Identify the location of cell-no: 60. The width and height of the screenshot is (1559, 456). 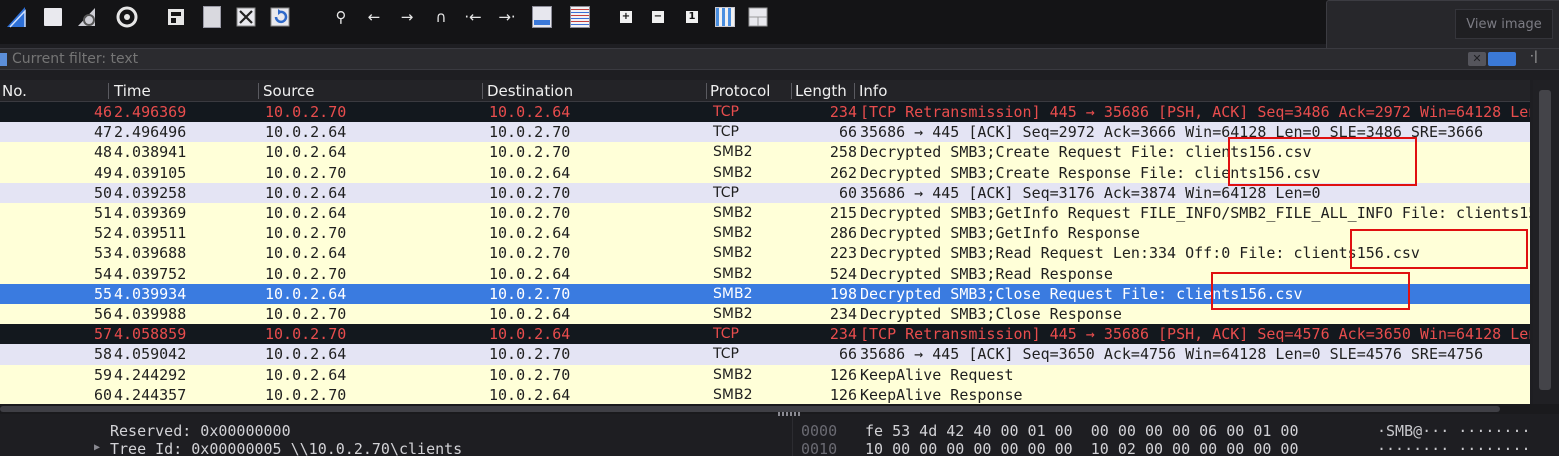
(102, 394).